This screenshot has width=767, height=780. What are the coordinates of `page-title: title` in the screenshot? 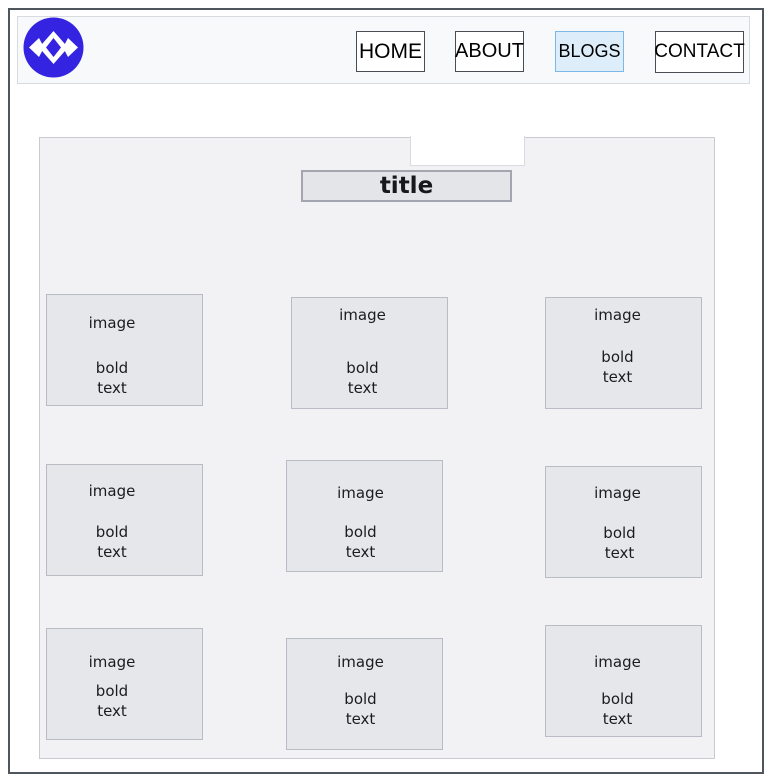 It's located at (406, 186).